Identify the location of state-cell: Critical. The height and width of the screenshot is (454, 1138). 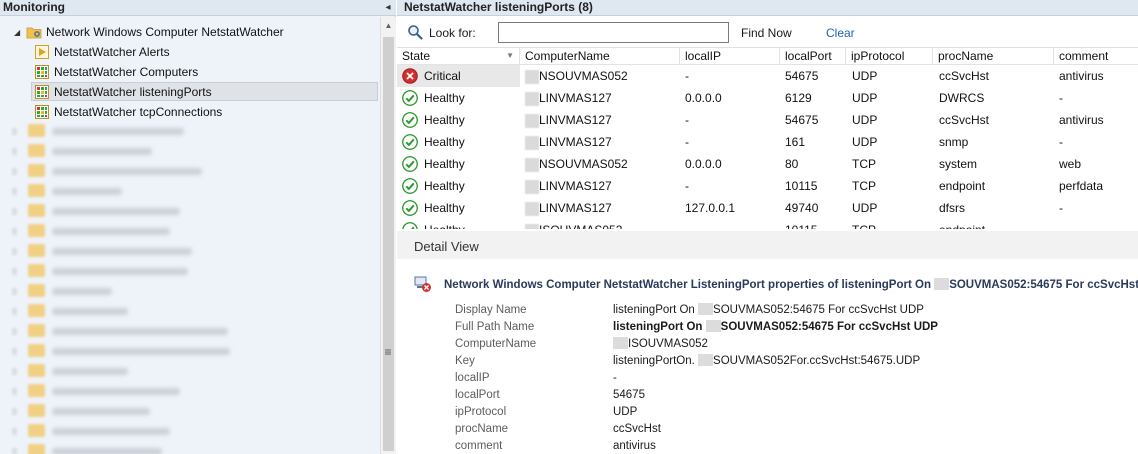
(458, 76).